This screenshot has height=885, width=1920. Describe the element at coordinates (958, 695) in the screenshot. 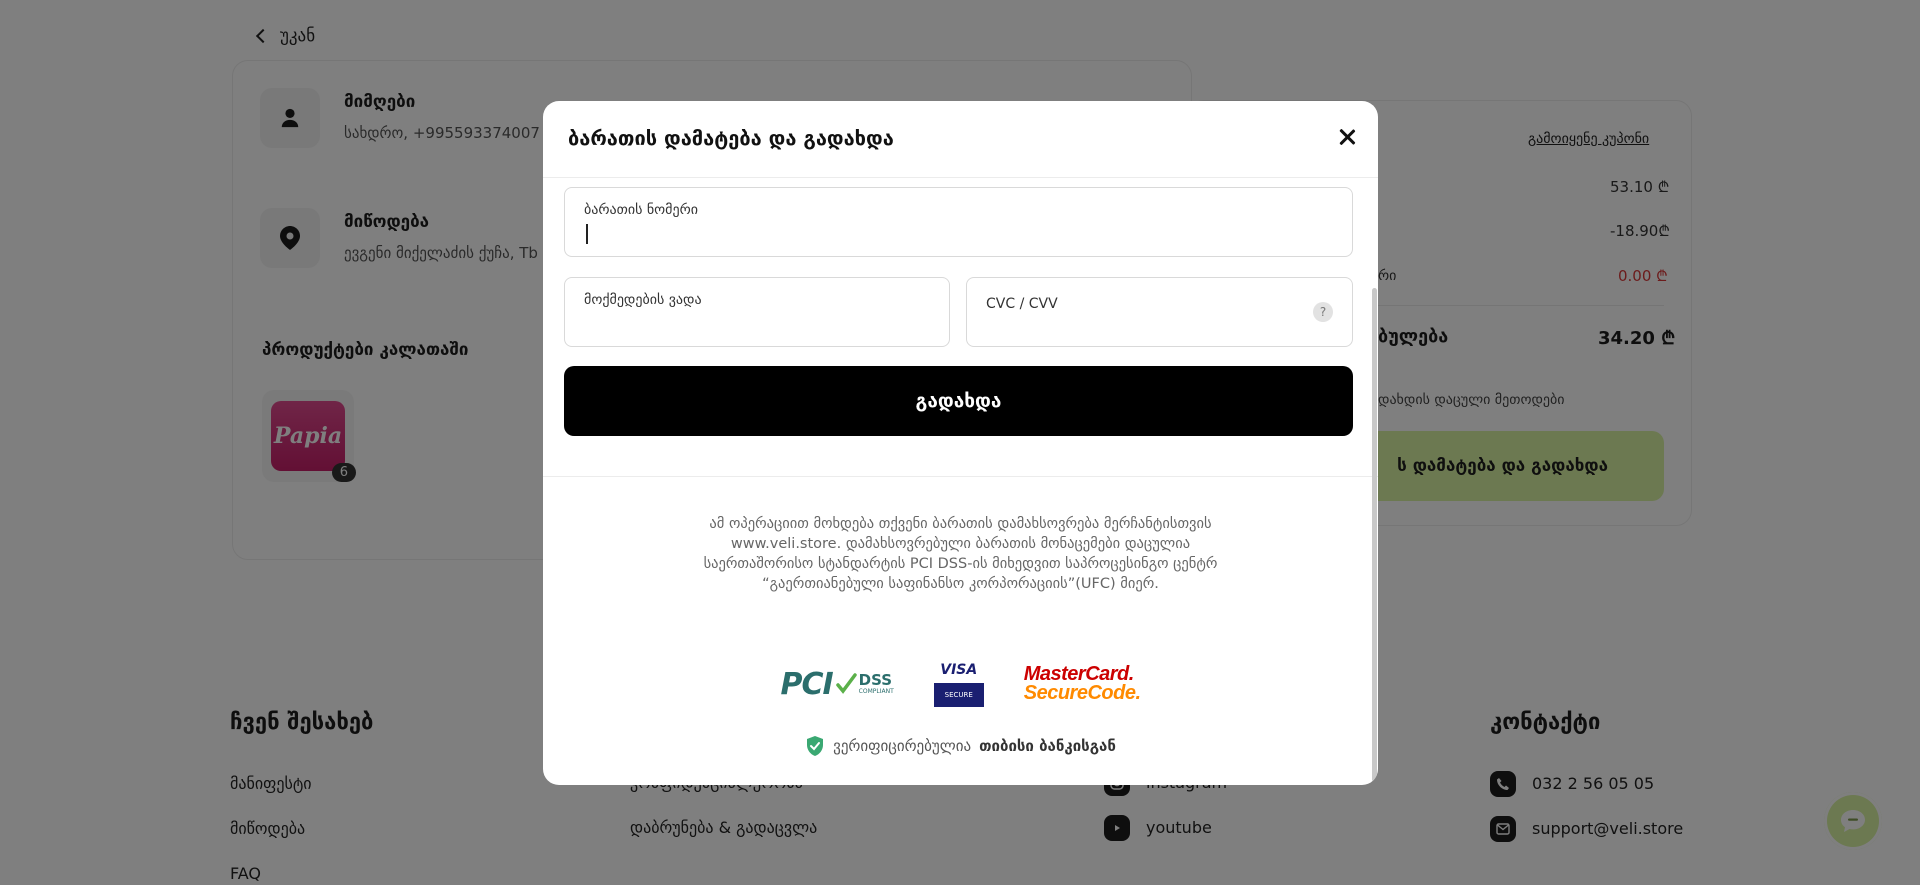

I see `visa-secure-label: SECURE` at that location.